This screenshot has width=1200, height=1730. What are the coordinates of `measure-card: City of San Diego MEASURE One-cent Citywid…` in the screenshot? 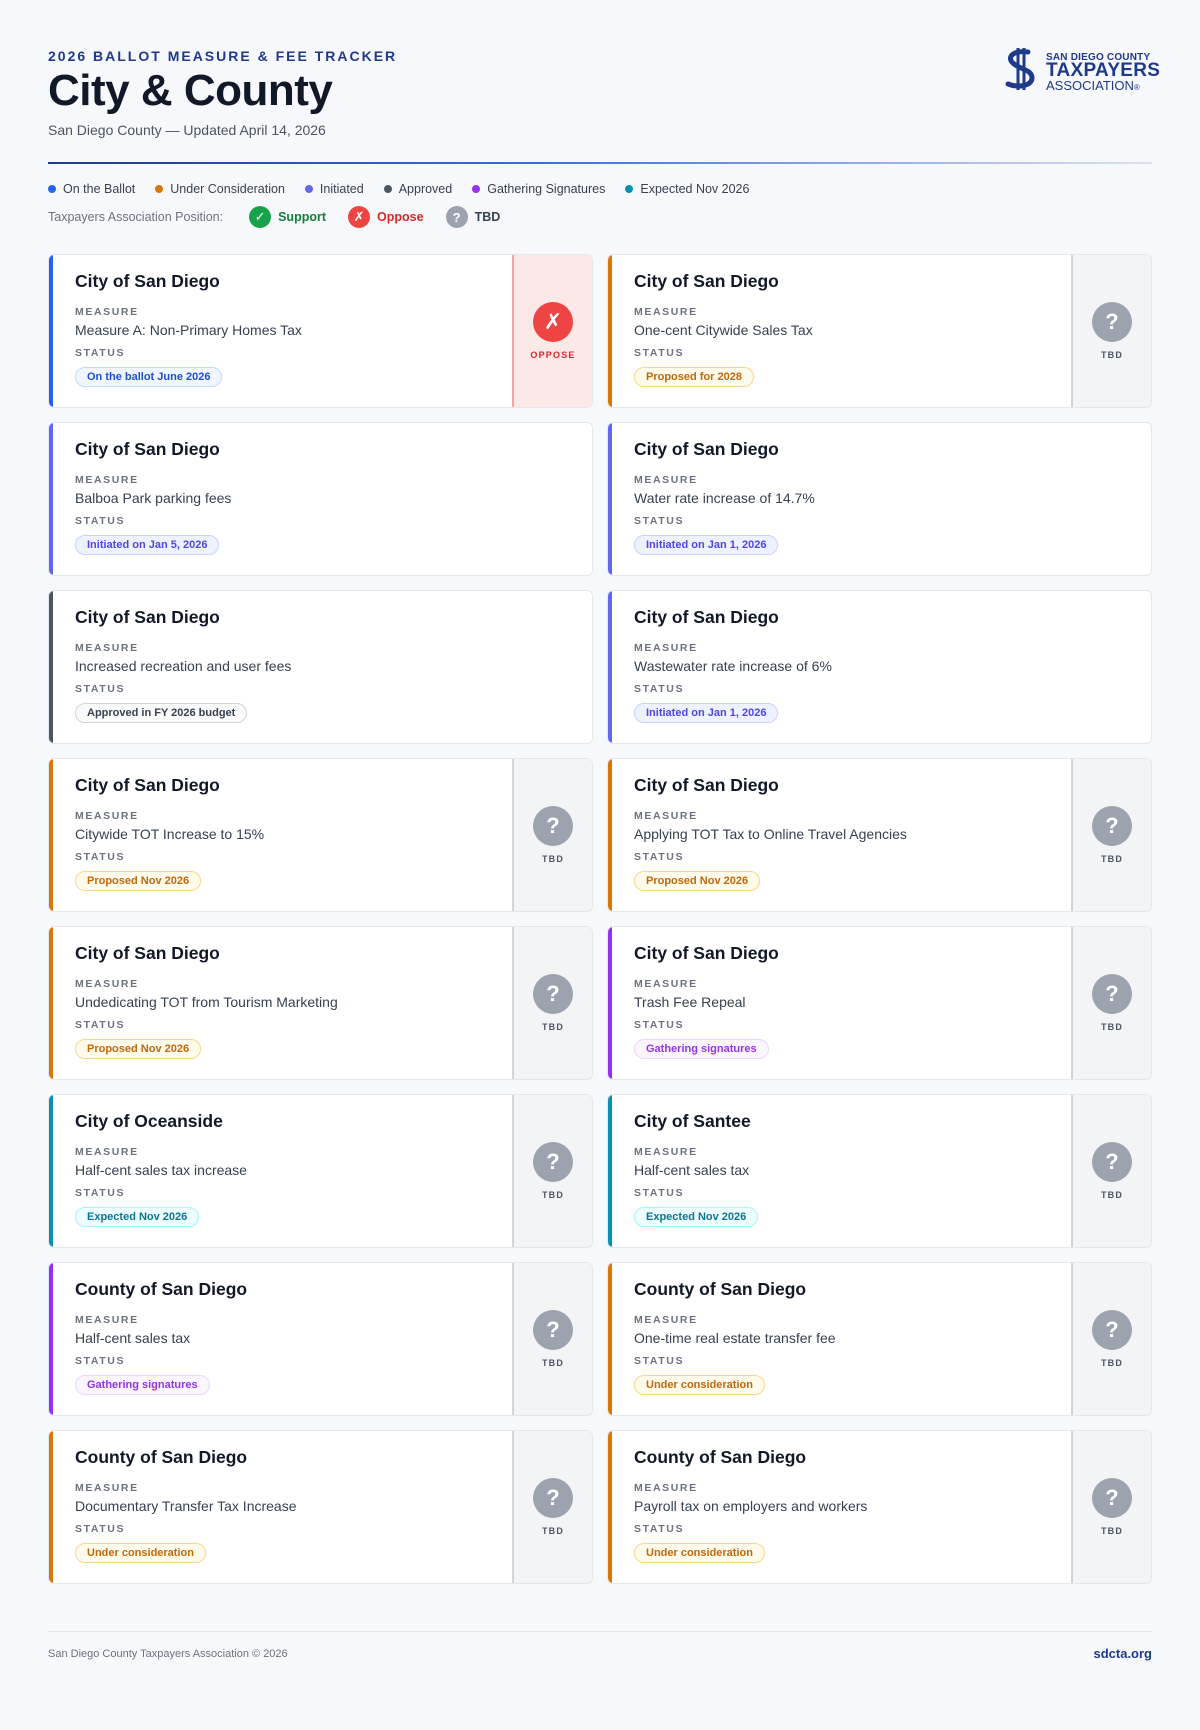 It's located at (879, 331).